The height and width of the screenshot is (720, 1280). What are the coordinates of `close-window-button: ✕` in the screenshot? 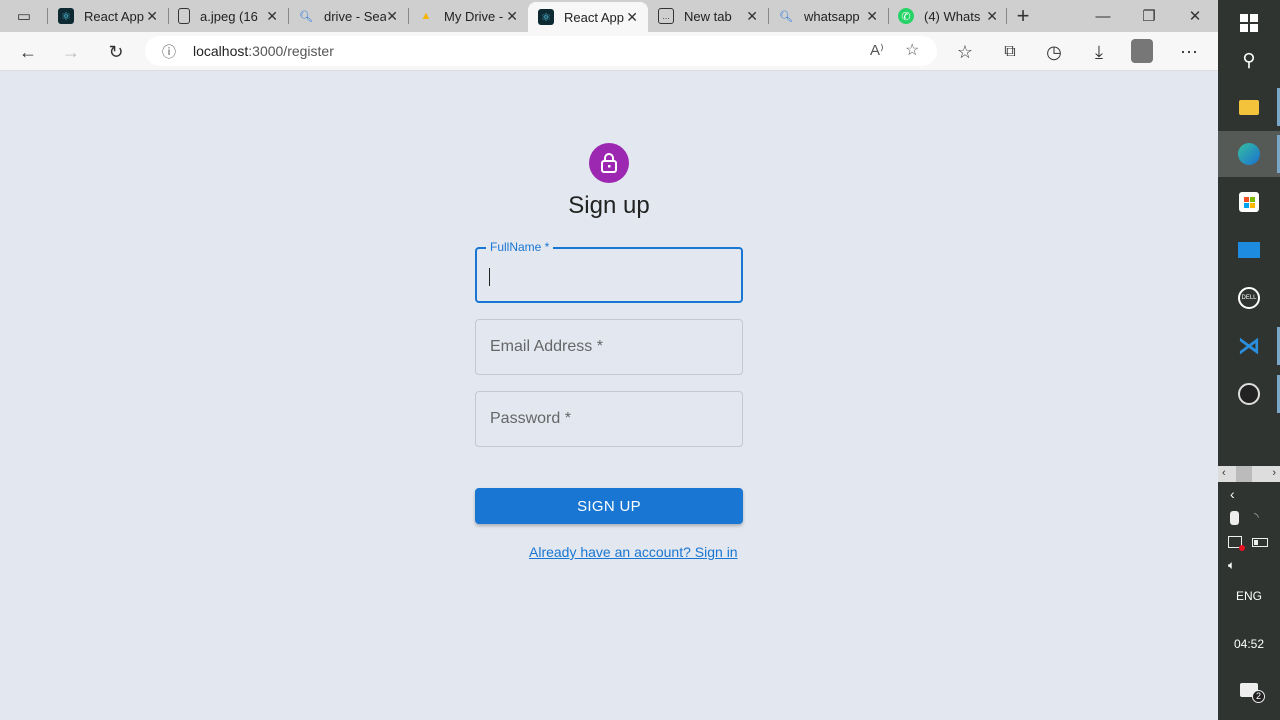 It's located at (1195, 16).